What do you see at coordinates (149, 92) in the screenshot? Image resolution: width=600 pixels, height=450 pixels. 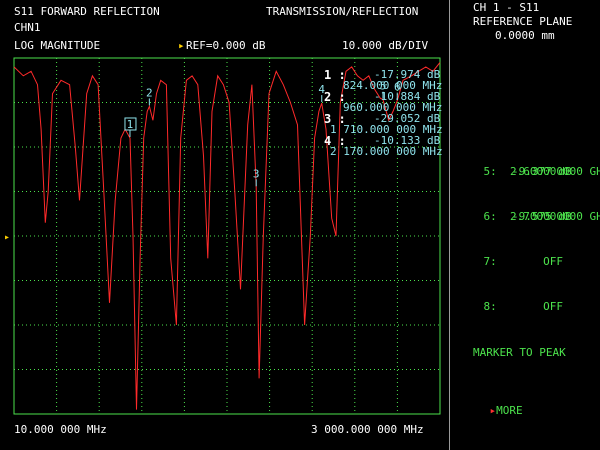 I see `marker-2-label: 2` at bounding box center [149, 92].